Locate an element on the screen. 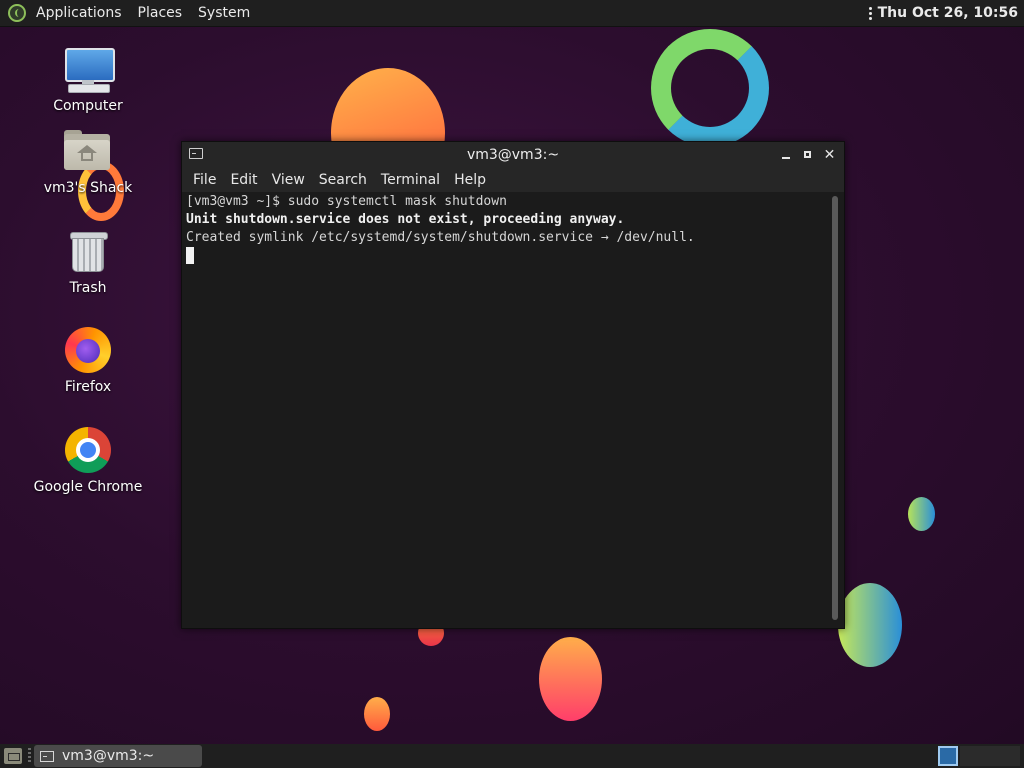 The width and height of the screenshot is (1024, 768). desktop-icon-computer: Computer is located at coordinates (88, 80).